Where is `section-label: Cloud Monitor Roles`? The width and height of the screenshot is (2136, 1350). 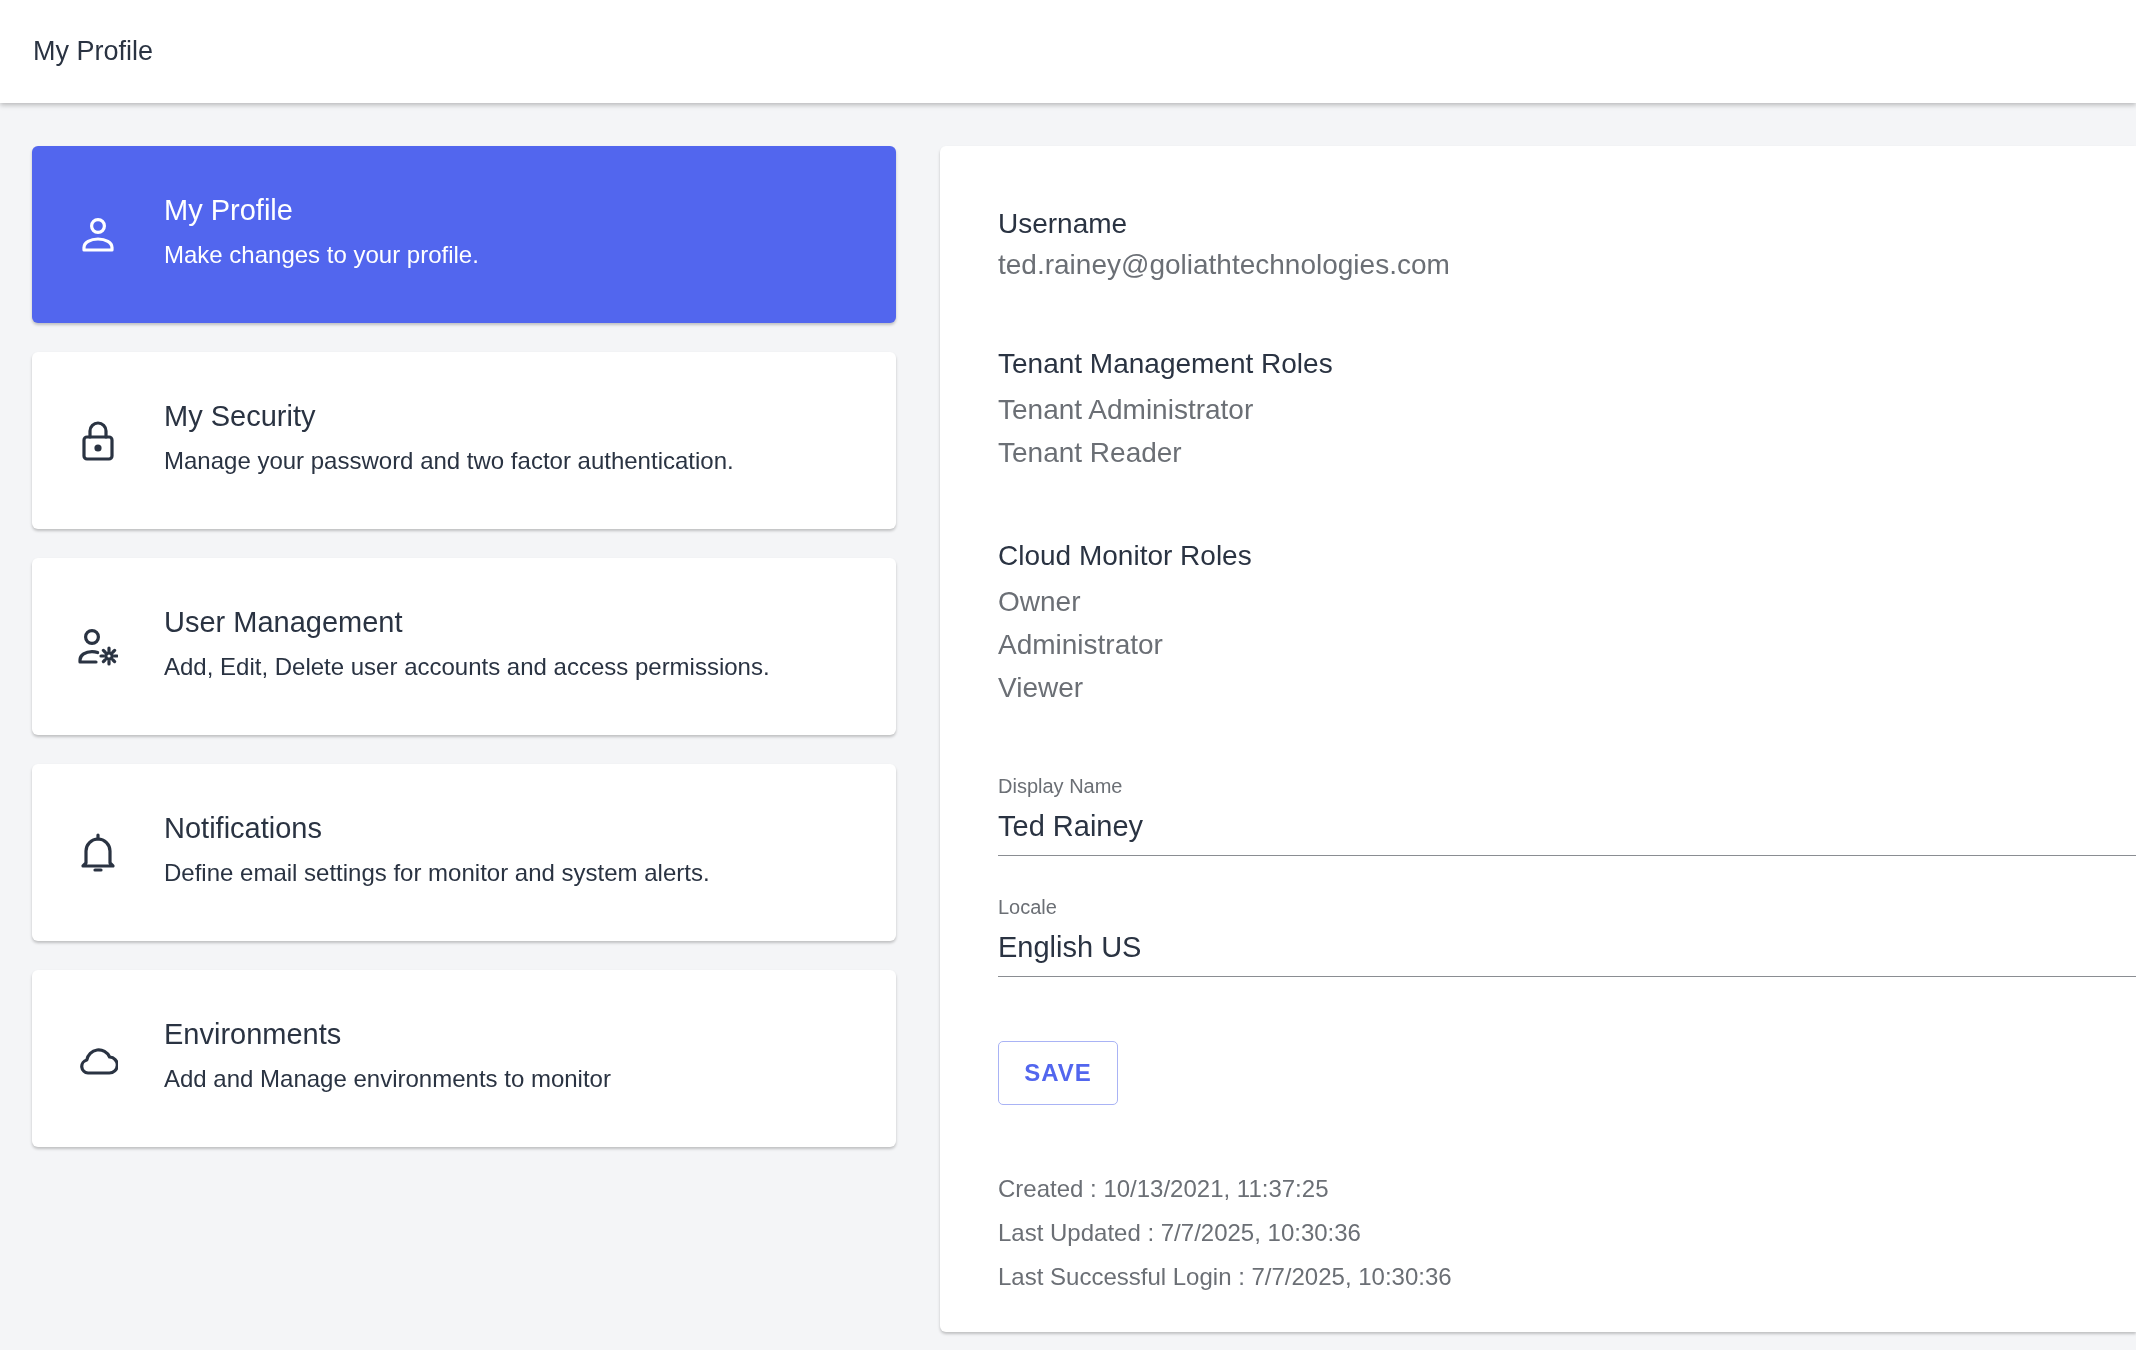 section-label: Cloud Monitor Roles is located at coordinates (1125, 556).